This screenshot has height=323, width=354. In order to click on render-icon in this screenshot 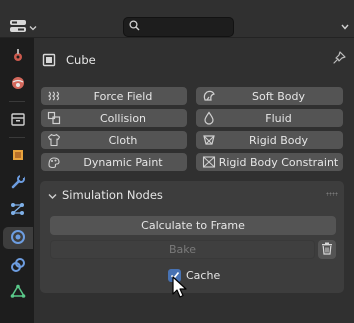, I will do `click(18, 84)`.